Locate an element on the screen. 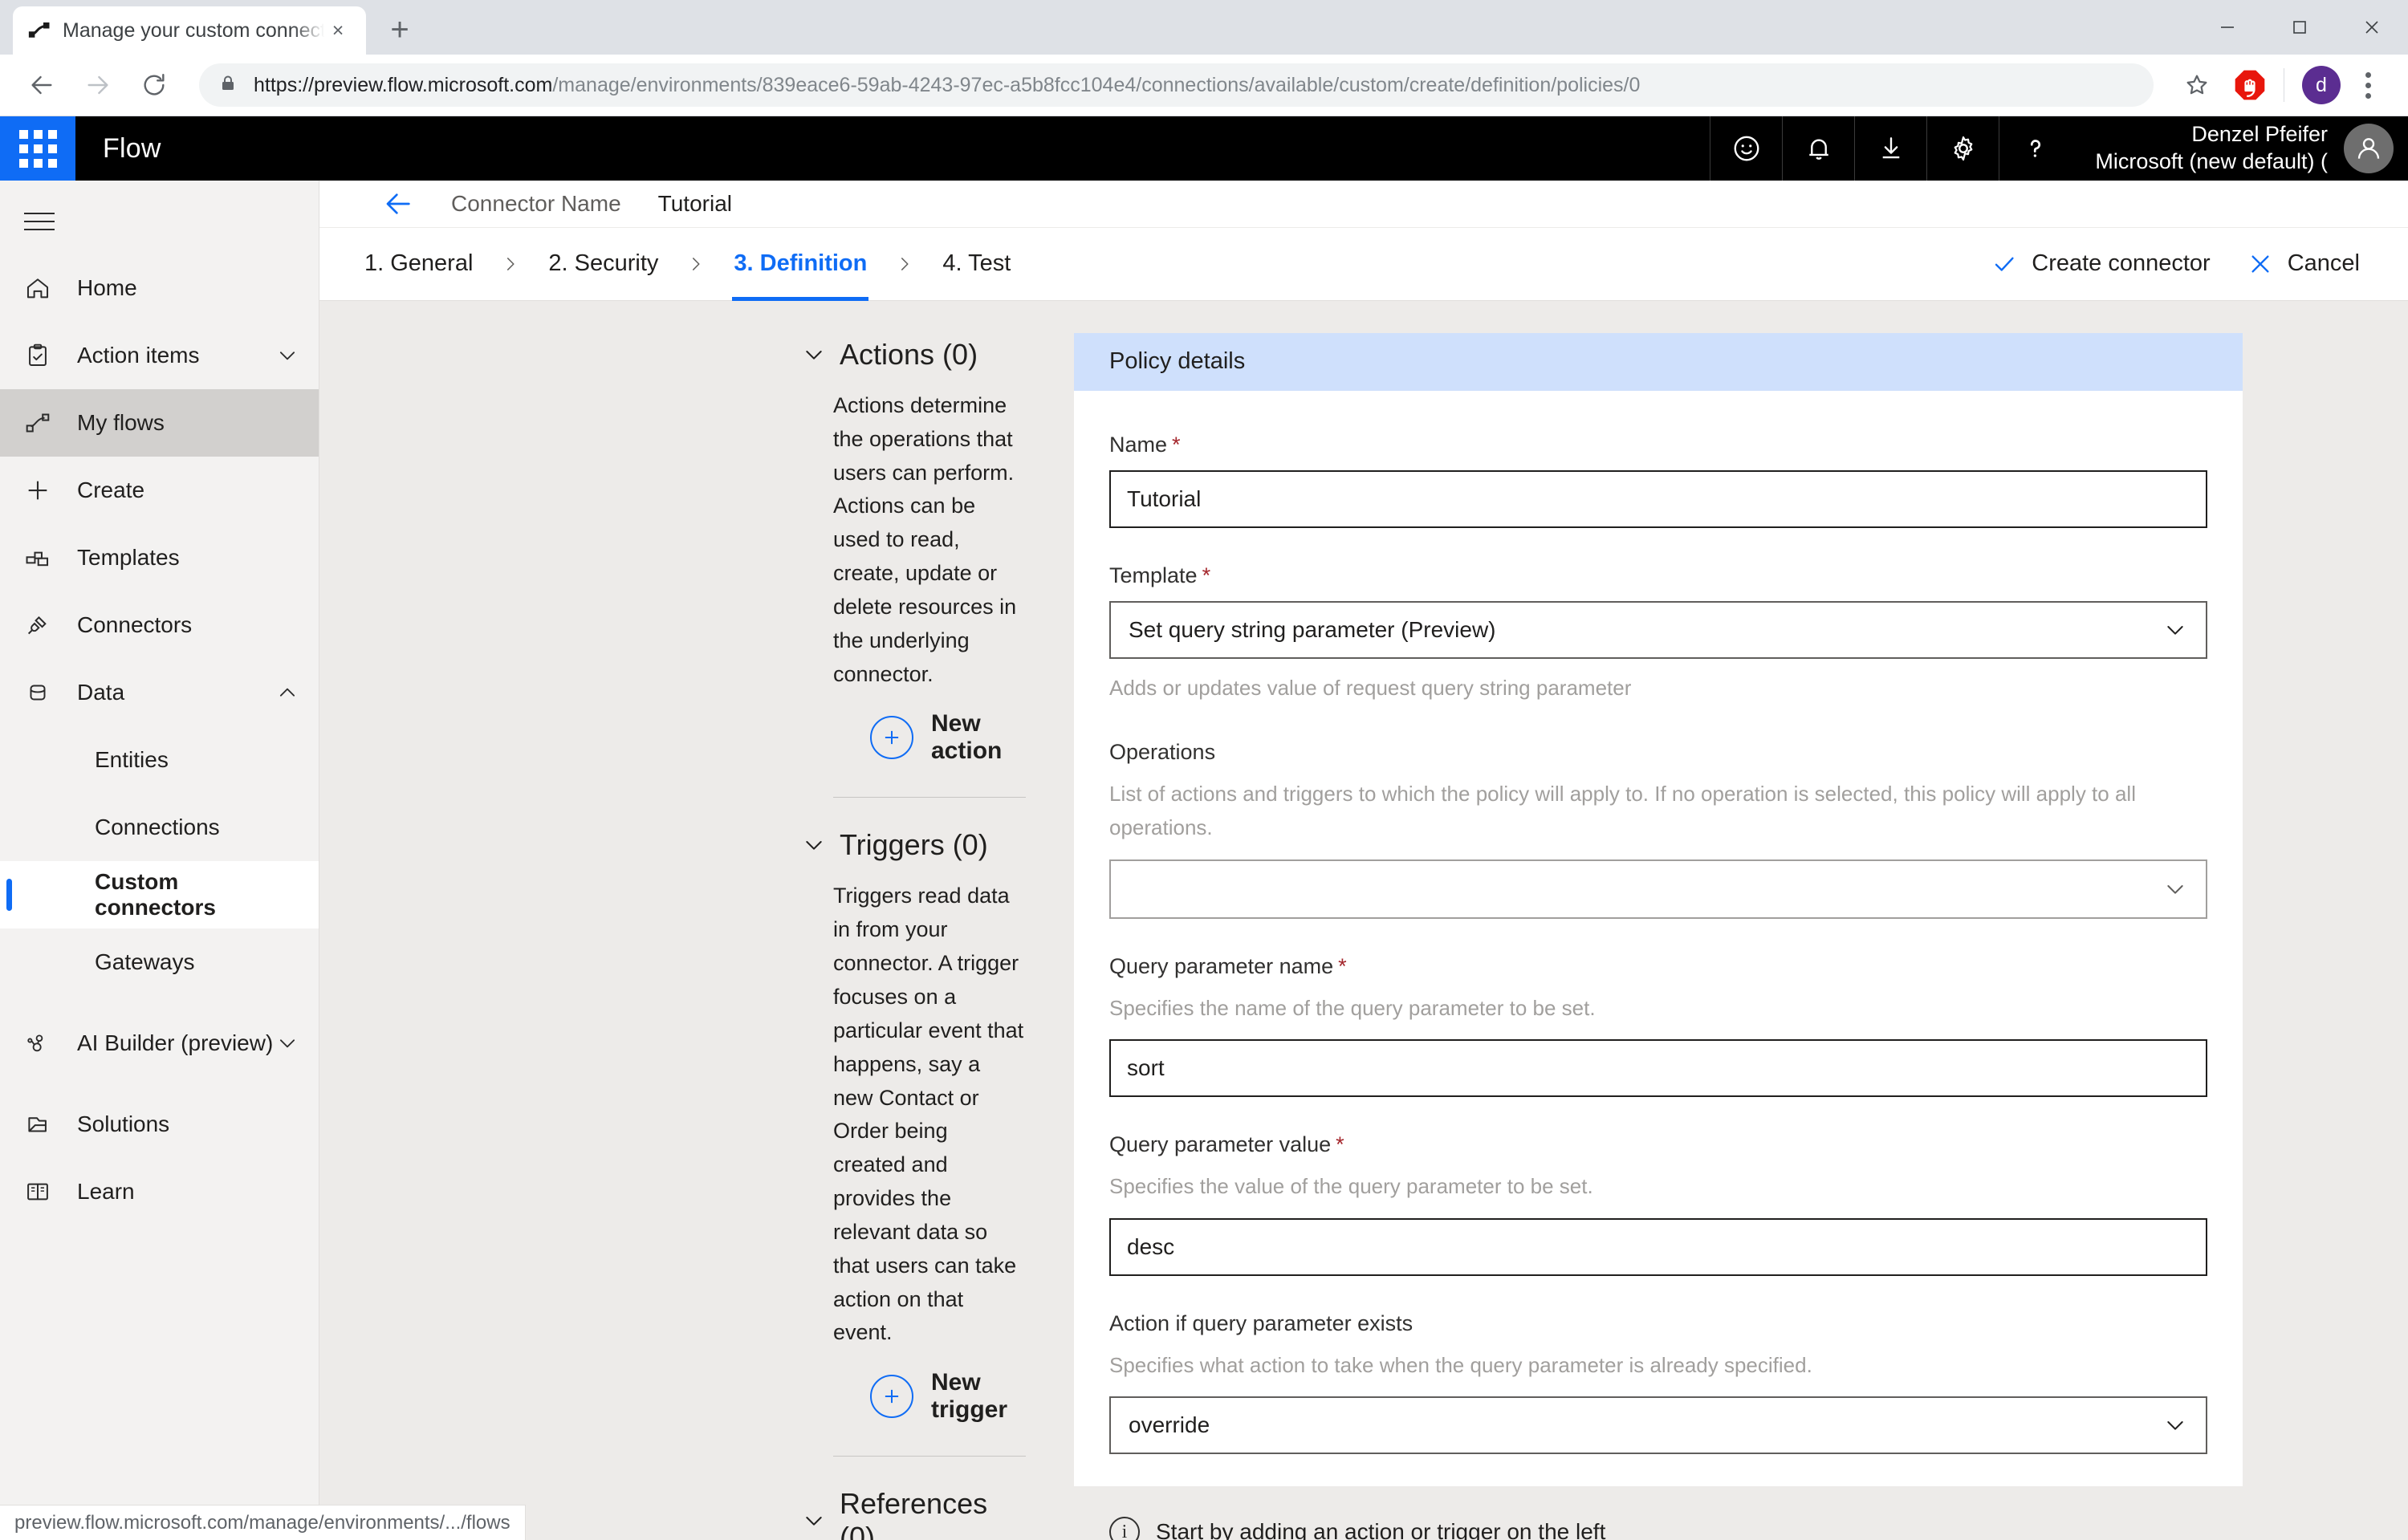 The width and height of the screenshot is (2408, 1540). adblock-icon is located at coordinates (2249, 86).